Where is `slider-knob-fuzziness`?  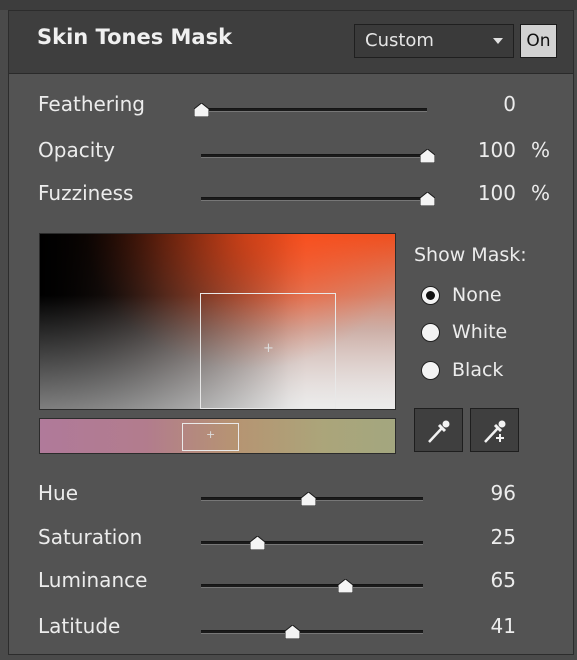
slider-knob-fuzziness is located at coordinates (427, 199).